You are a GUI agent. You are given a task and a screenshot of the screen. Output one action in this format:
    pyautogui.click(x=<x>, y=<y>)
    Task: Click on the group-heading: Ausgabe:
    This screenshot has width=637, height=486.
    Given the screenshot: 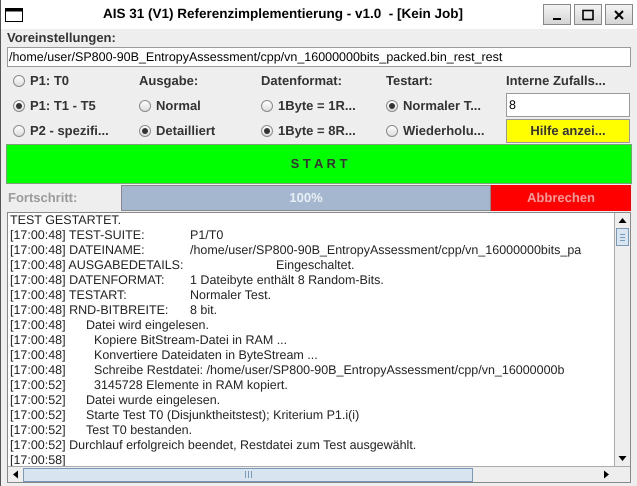 What is the action you would take?
    pyautogui.click(x=169, y=81)
    